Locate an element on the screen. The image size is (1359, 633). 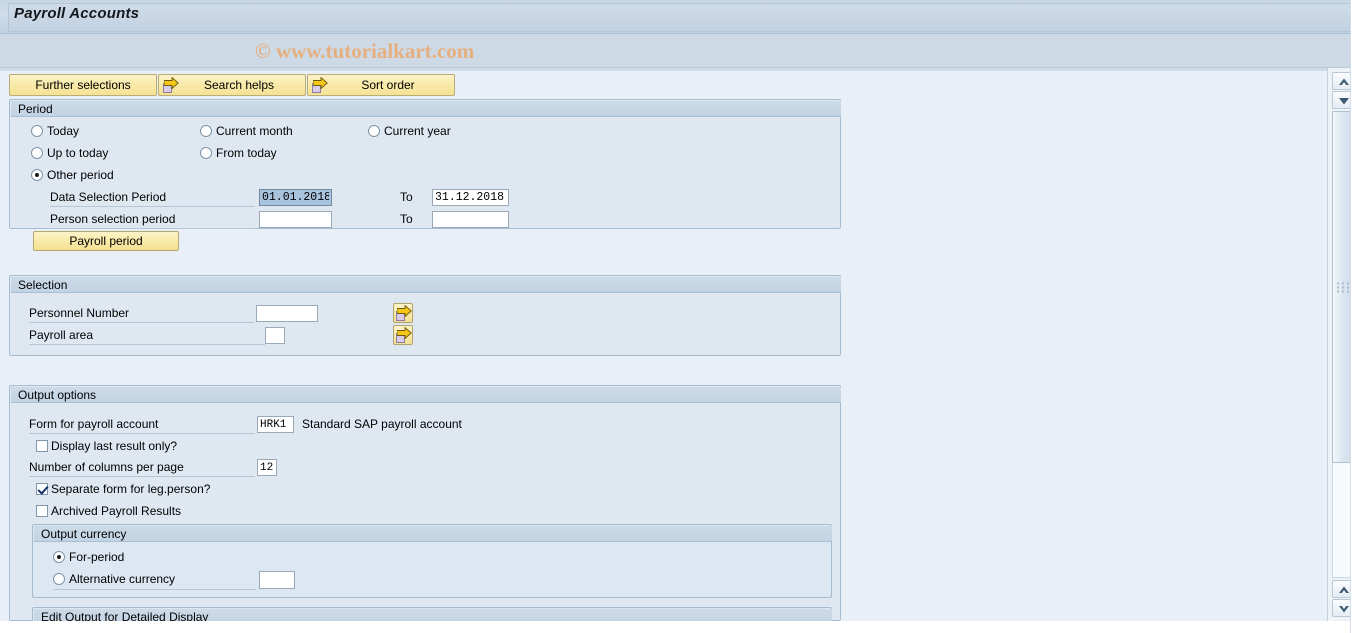
personnel-number-multiple-selection-button is located at coordinates (403, 313).